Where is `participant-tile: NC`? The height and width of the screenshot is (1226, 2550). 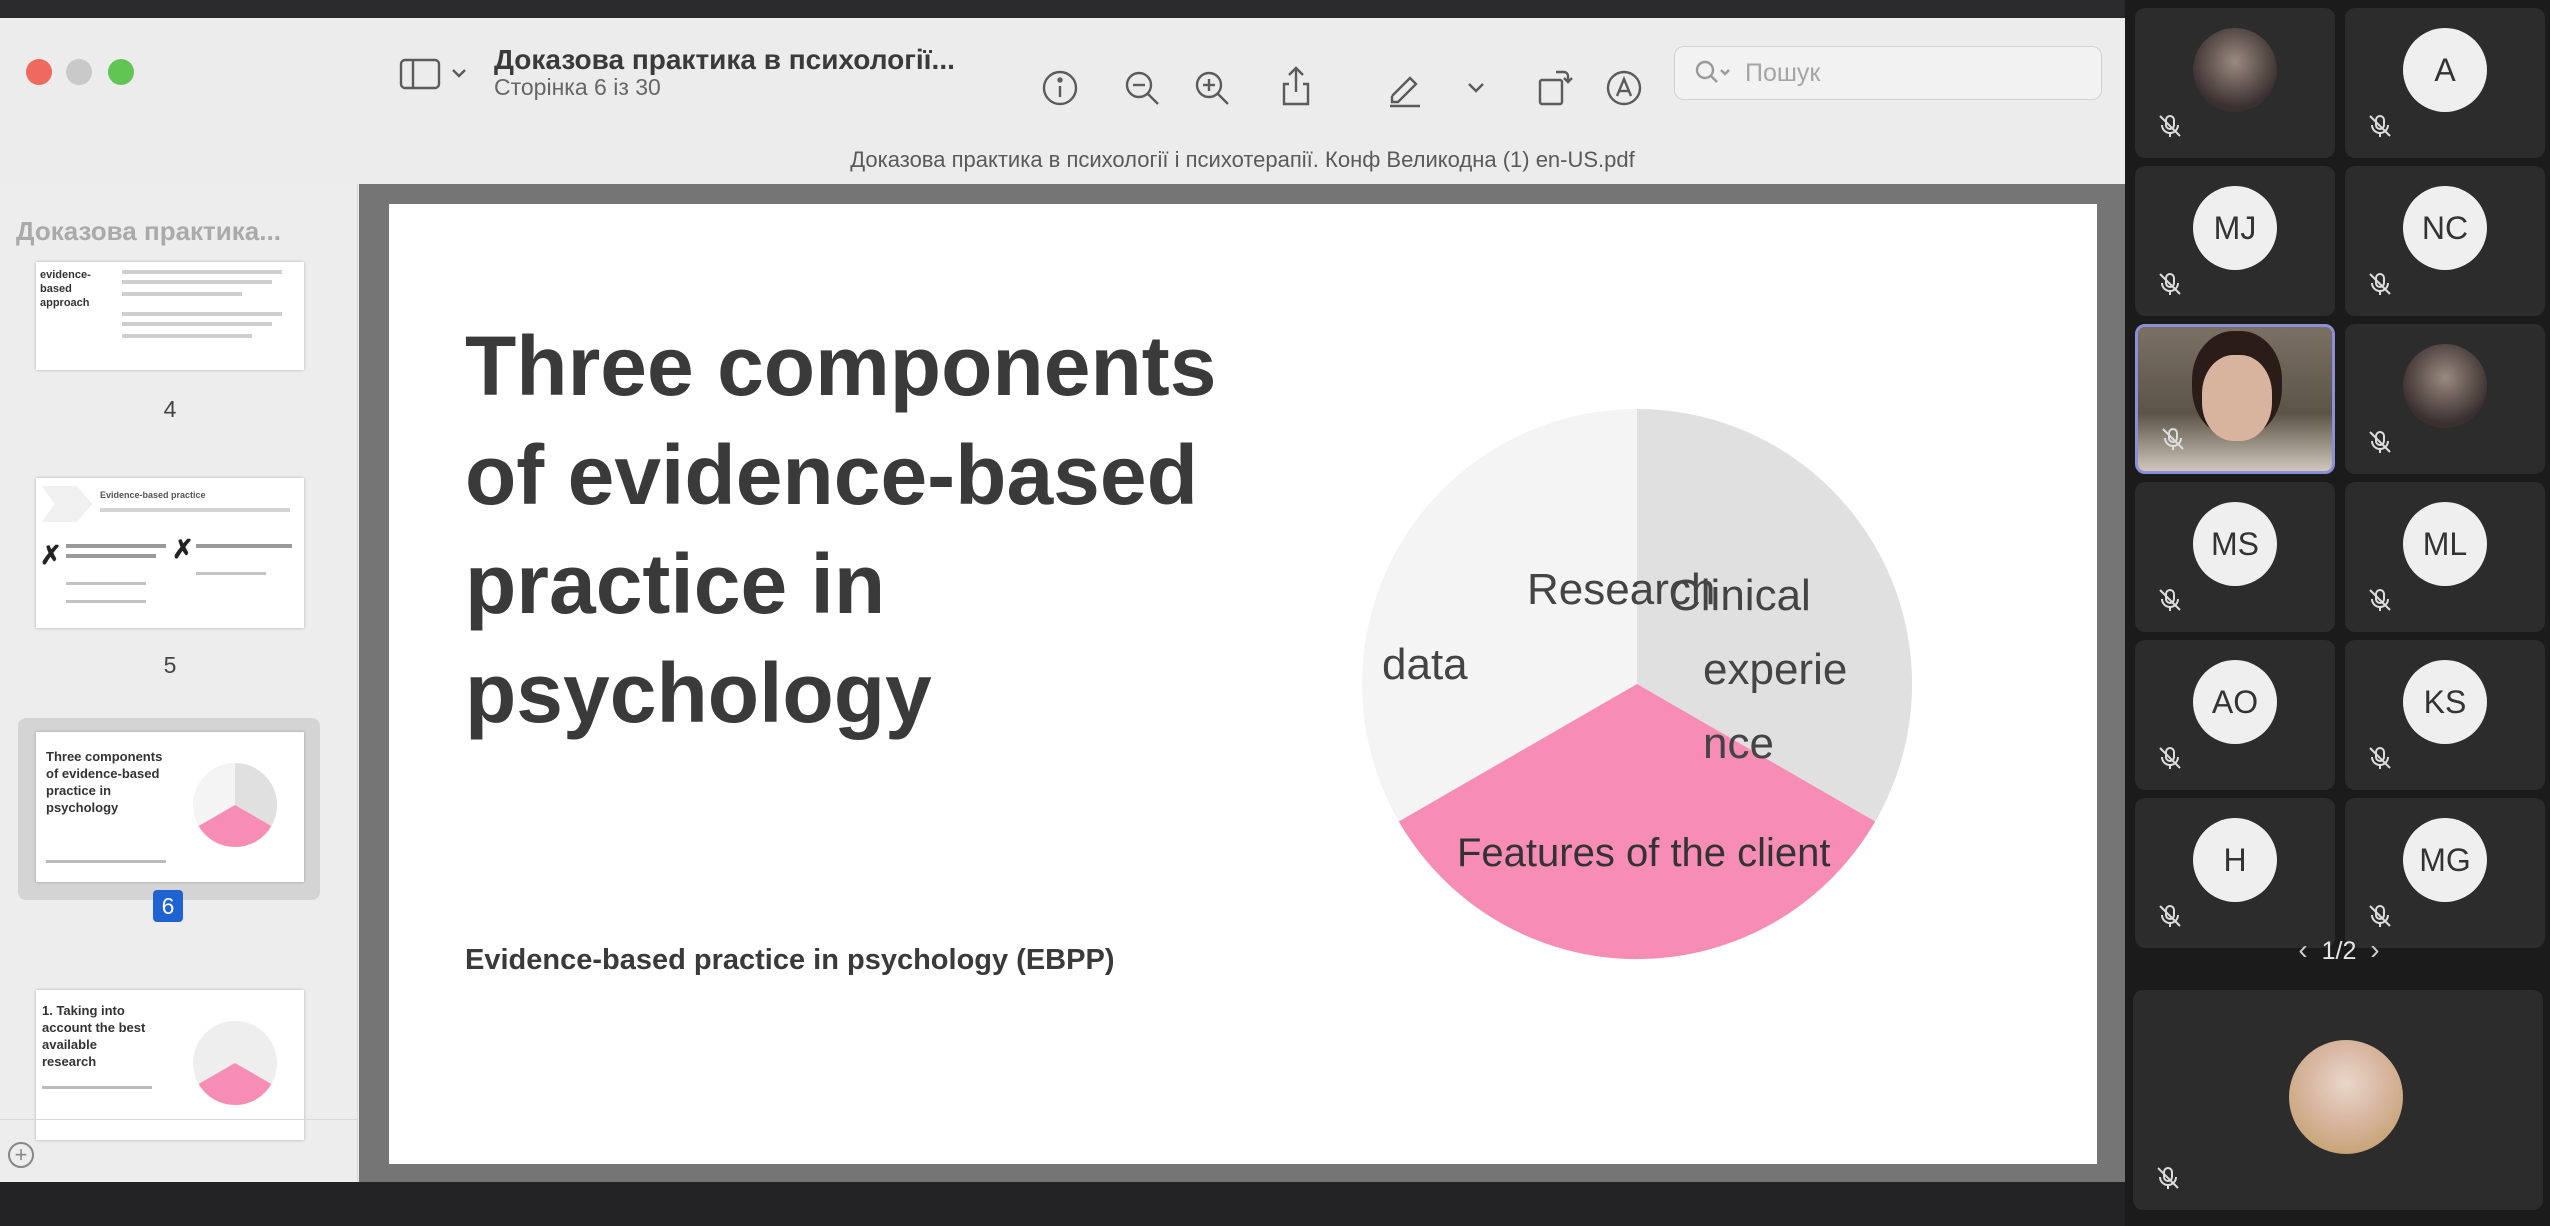 participant-tile: NC is located at coordinates (2445, 241).